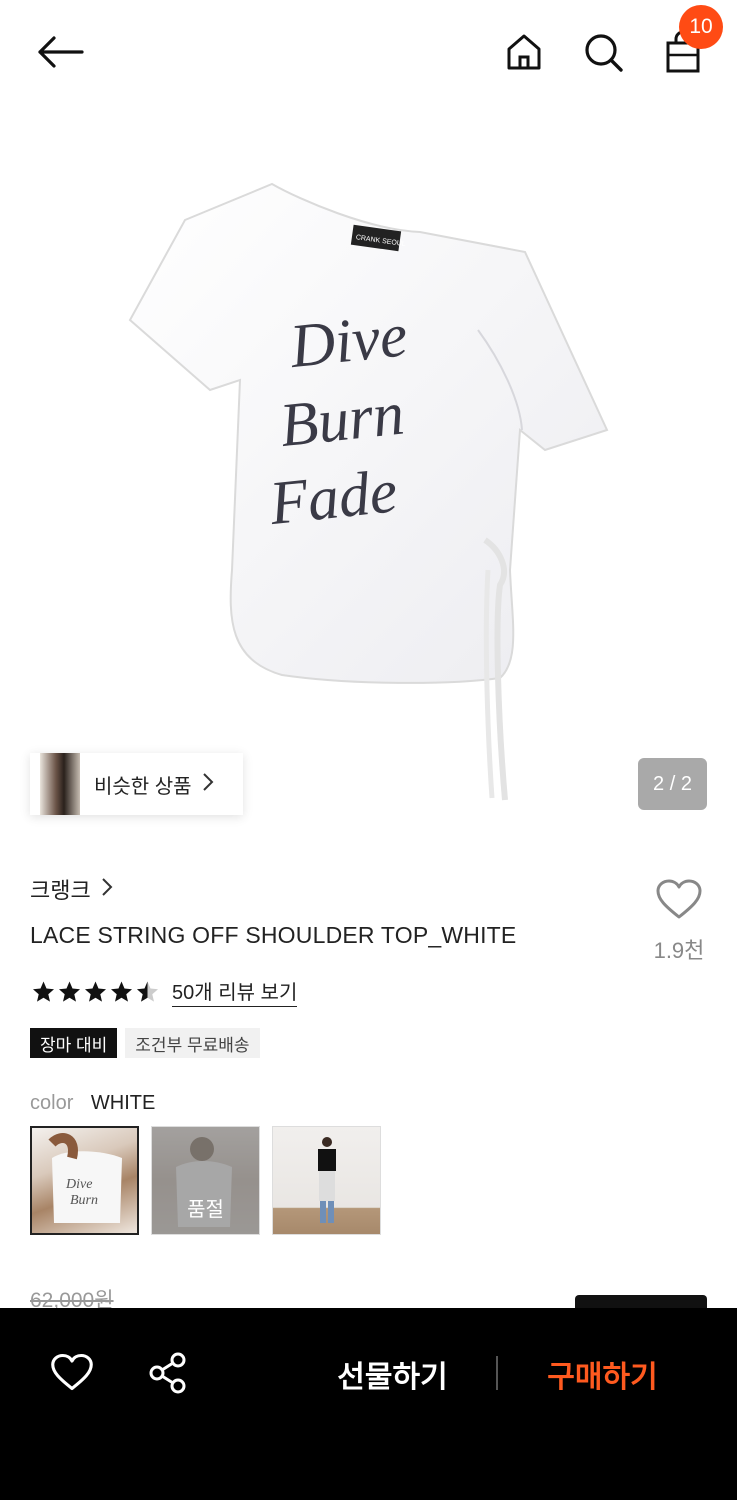  I want to click on cart-count-badge: 10, so click(701, 27).